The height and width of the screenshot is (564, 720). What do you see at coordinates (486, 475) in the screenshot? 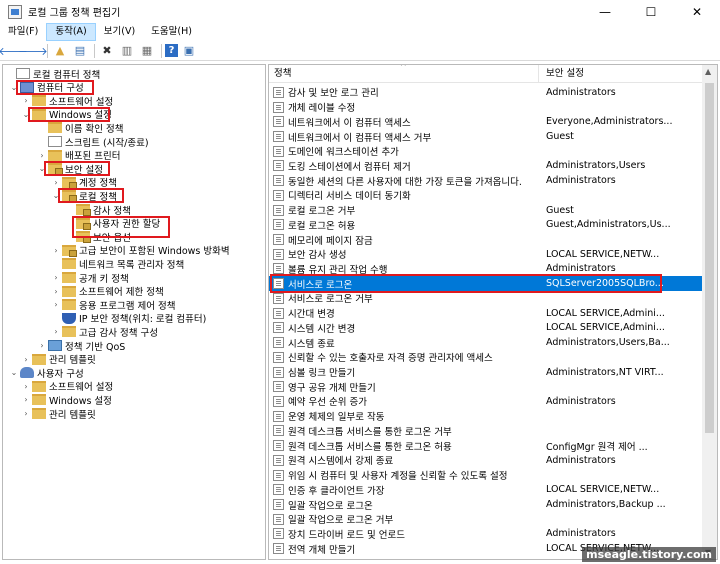
I see `policy-row: 위임 시 컴퓨터 및 사용자 계정을 신뢰할 수 있도록 설정` at bounding box center [486, 475].